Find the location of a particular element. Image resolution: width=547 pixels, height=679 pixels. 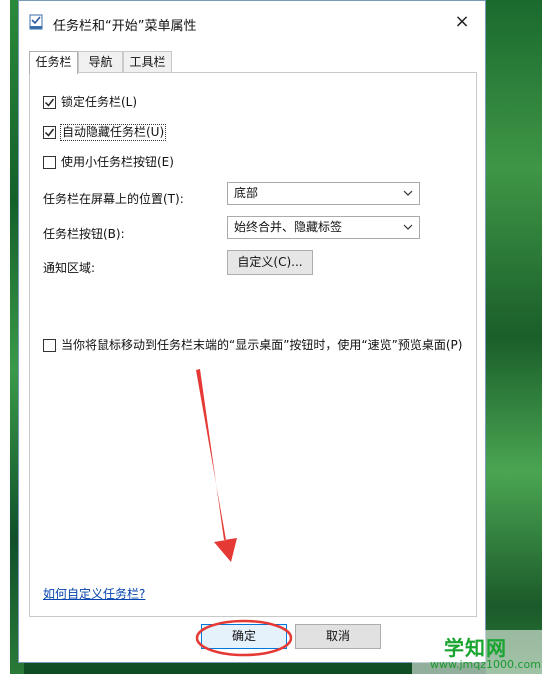

tab-taskbar: 任务栏 is located at coordinates (53, 62).